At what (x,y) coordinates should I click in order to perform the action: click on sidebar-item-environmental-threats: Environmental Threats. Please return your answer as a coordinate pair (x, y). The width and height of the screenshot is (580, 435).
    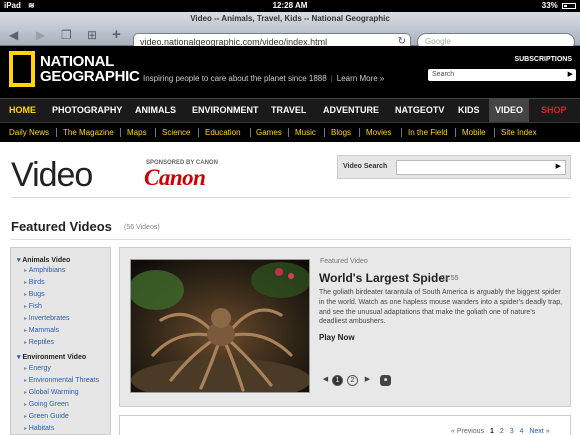
    Looking at the image, I should click on (61, 380).